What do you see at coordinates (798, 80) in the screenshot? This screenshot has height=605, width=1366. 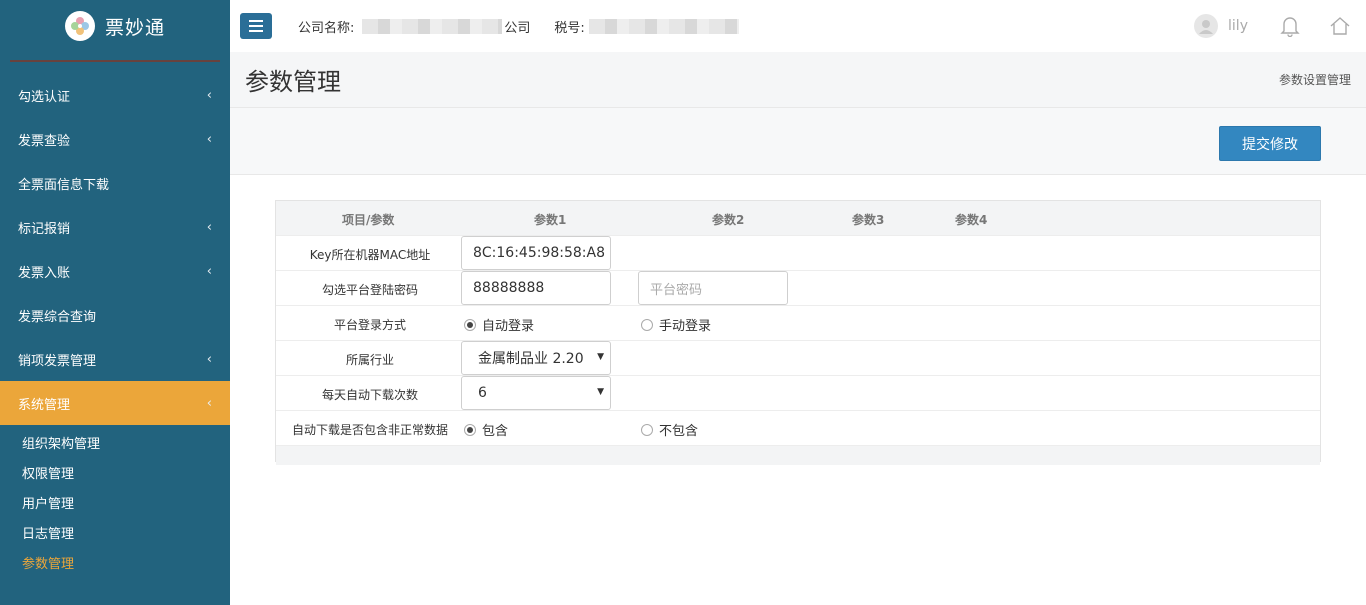 I see `page-header: 参数管理 参数设置管理` at bounding box center [798, 80].